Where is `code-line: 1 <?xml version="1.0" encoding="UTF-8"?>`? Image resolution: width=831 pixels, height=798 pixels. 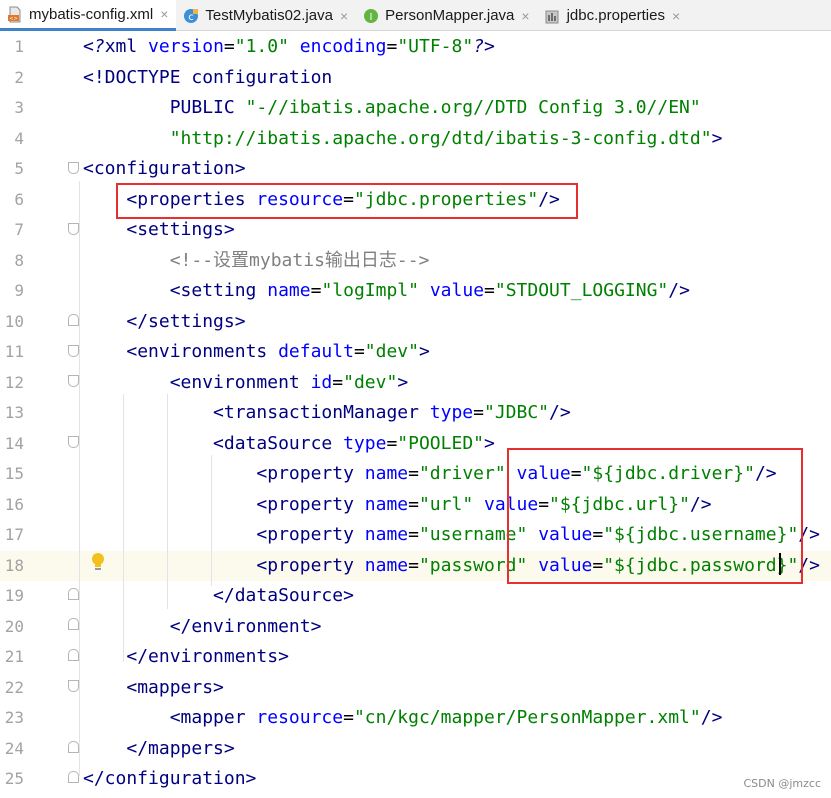 code-line: 1 <?xml version="1.0" encoding="UTF-8"?> is located at coordinates (415, 47).